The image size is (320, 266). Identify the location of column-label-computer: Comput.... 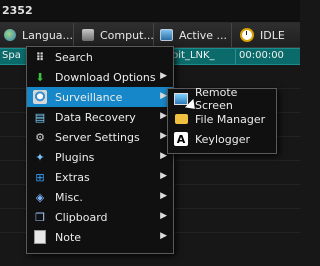
(127, 35).